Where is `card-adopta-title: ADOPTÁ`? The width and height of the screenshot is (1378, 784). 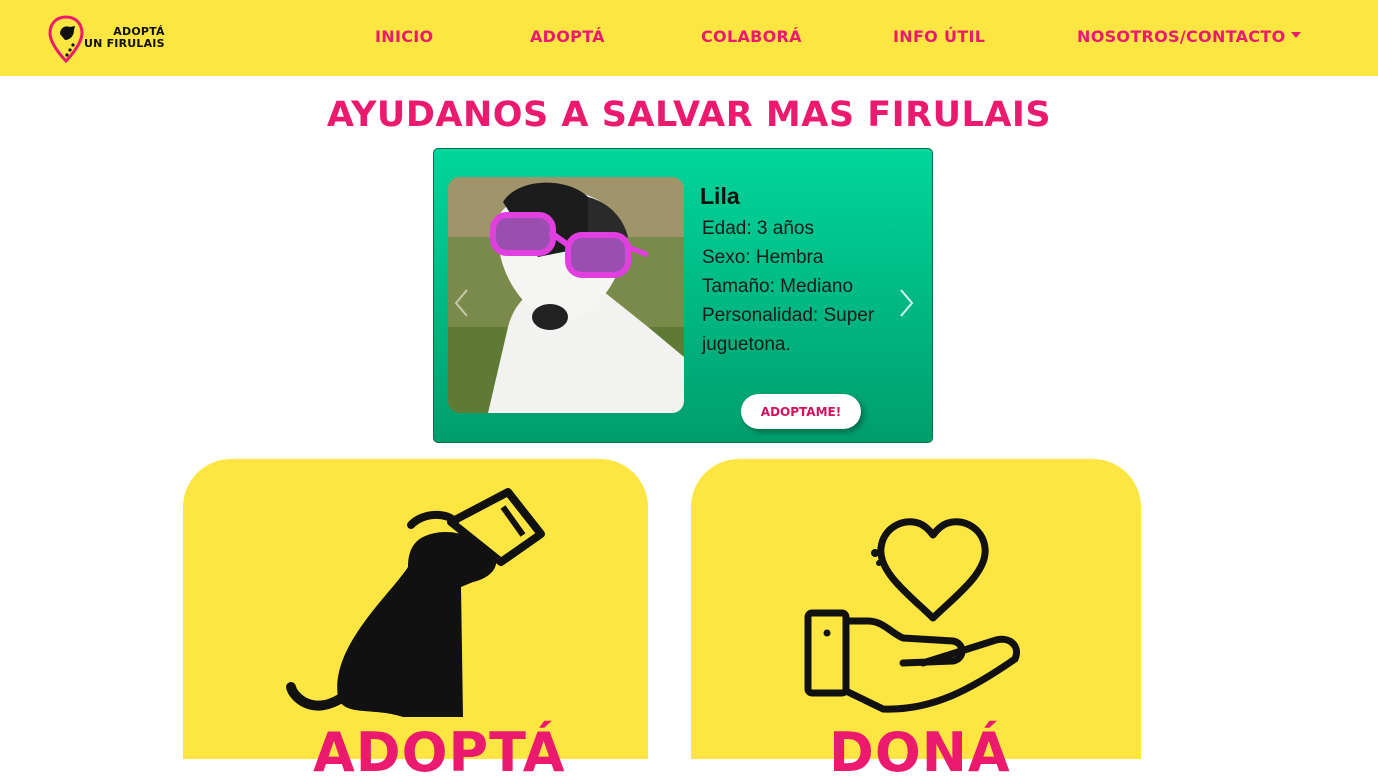
card-adopta-title: ADOPTÁ is located at coordinates (439, 752).